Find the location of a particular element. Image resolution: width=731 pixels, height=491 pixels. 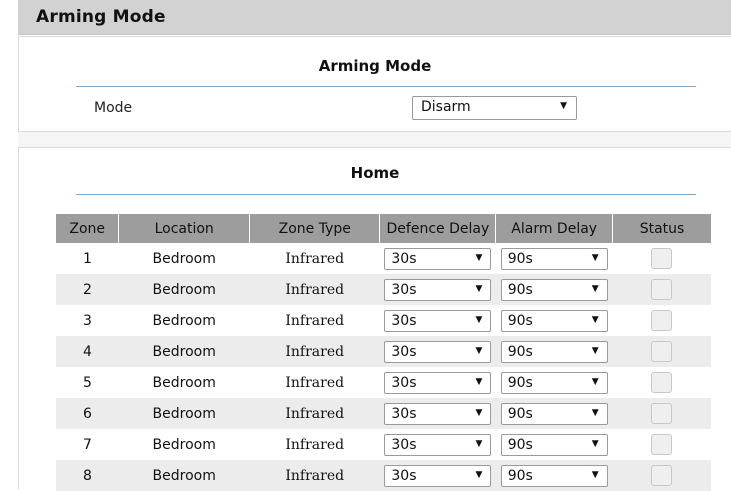

table-row: 6 Bedroom Infrared 30s ▼ 90s ▼ is located at coordinates (383, 413).